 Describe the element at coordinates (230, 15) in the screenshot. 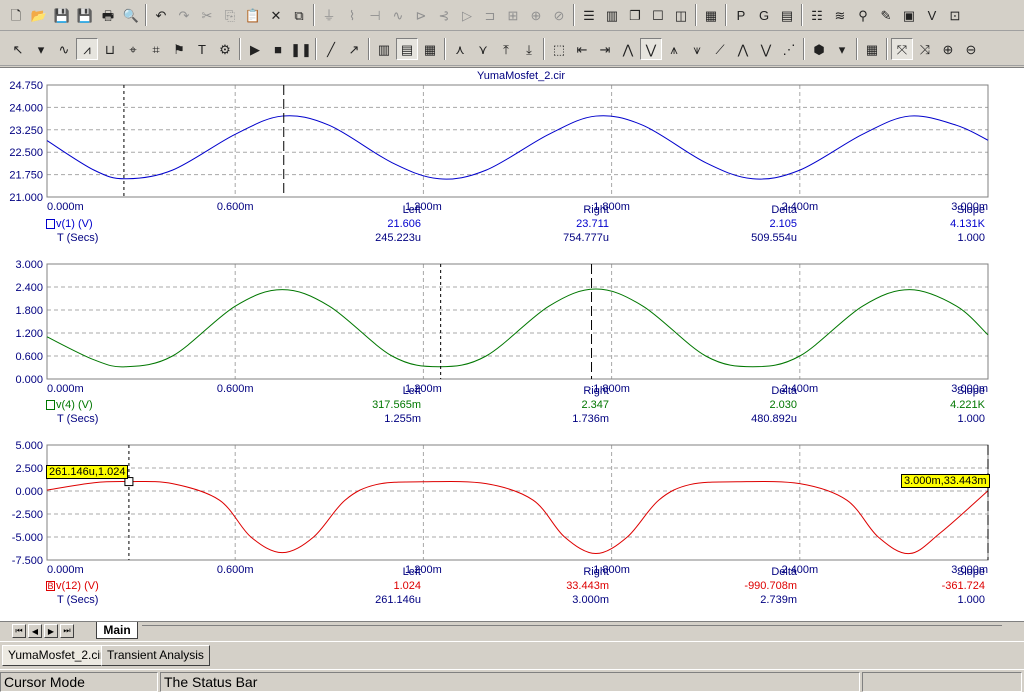

I see `copy-icon: ⎘` at that location.